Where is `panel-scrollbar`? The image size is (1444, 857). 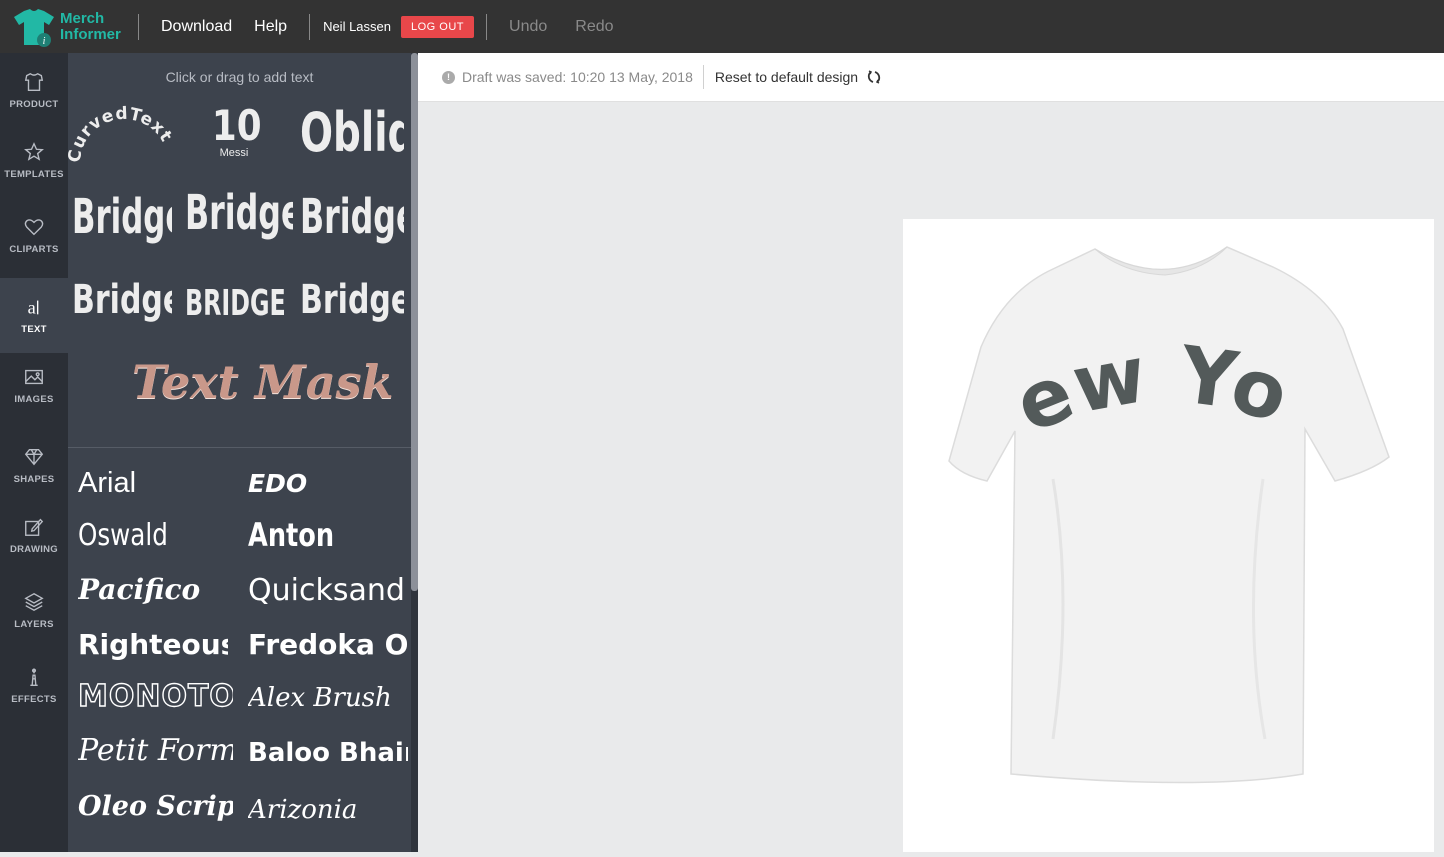 panel-scrollbar is located at coordinates (414, 452).